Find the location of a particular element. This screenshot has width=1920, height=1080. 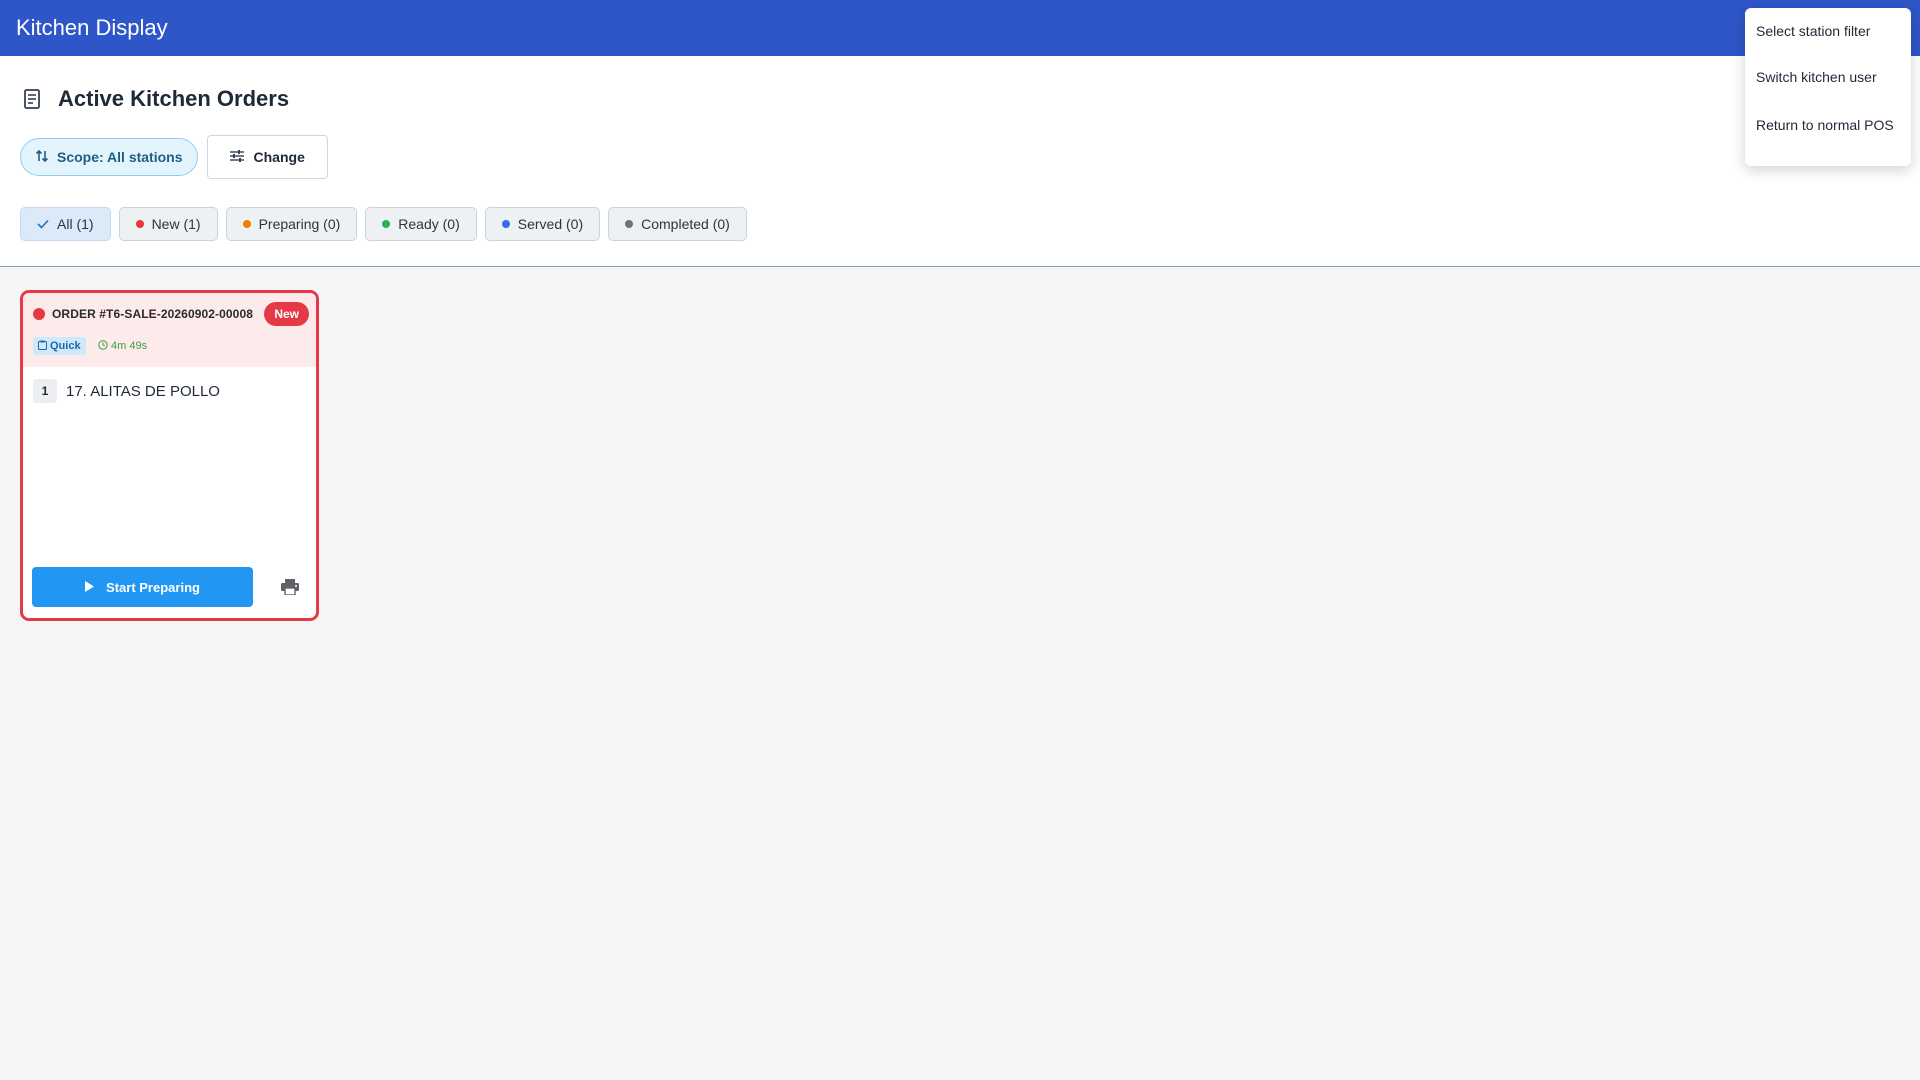

filter-ready: Ready (0) is located at coordinates (421, 224).